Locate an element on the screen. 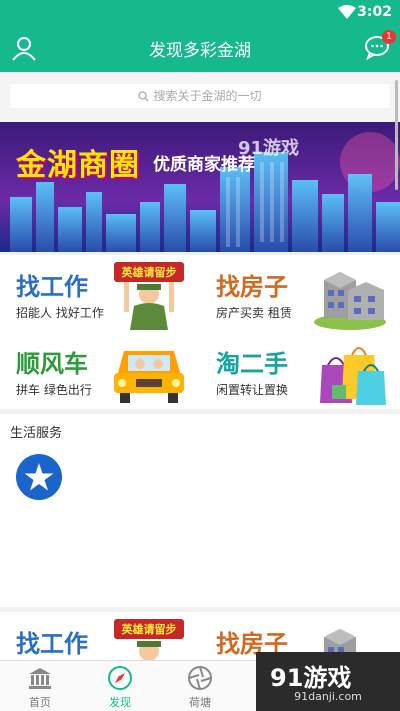 The width and height of the screenshot is (400, 711). category-second-hand: 淘二手 闲置转让置换 is located at coordinates (300, 370).